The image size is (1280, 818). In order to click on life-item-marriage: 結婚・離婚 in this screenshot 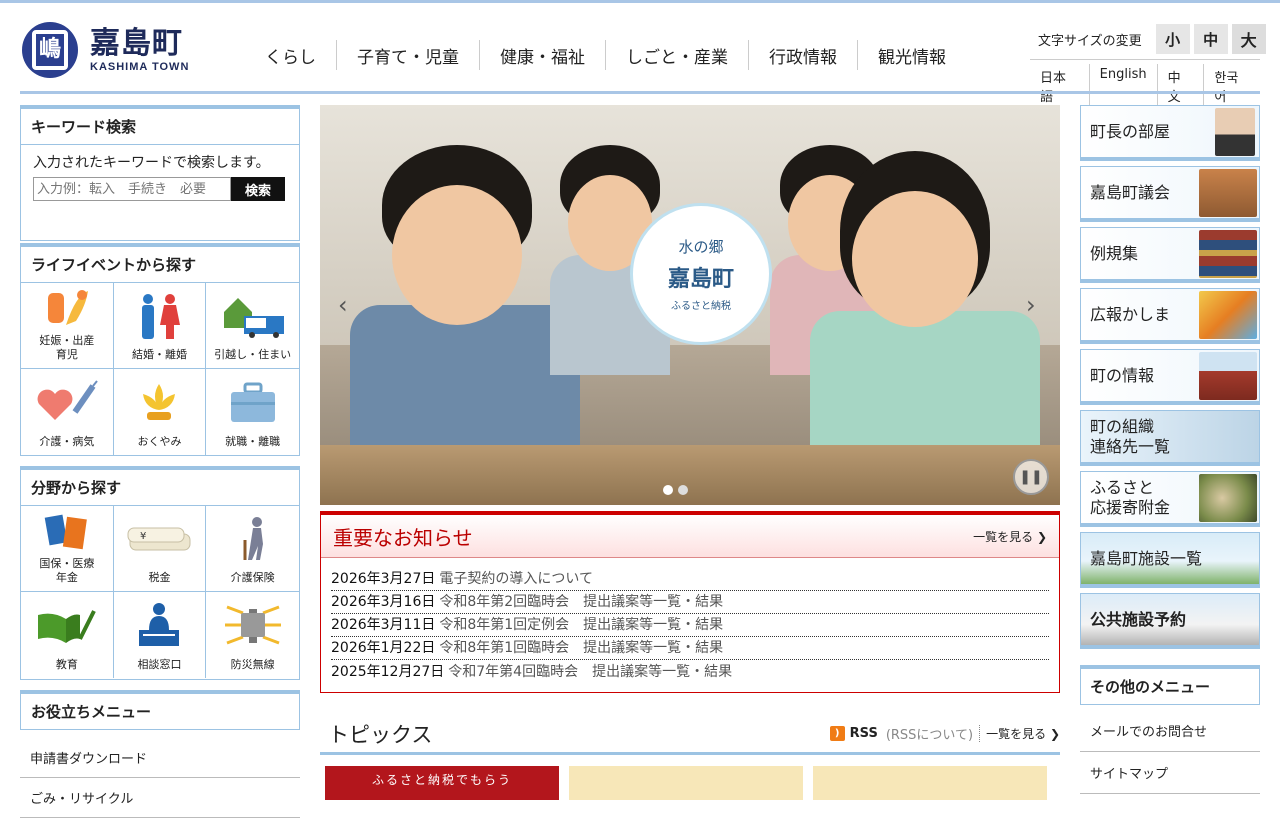, I will do `click(160, 326)`.